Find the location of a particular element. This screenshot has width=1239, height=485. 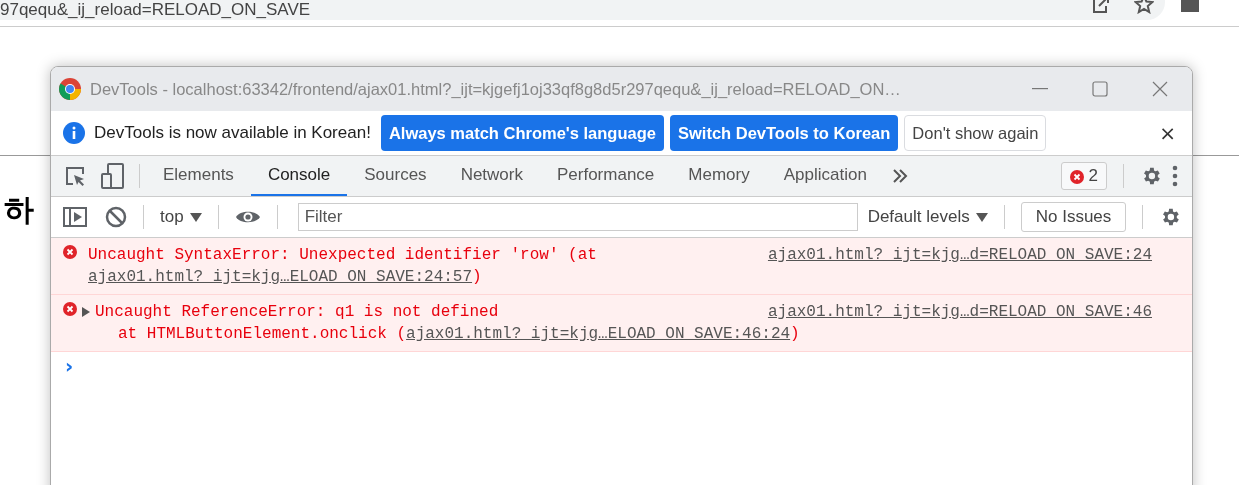

issues-button: No Issues is located at coordinates (1073, 217).